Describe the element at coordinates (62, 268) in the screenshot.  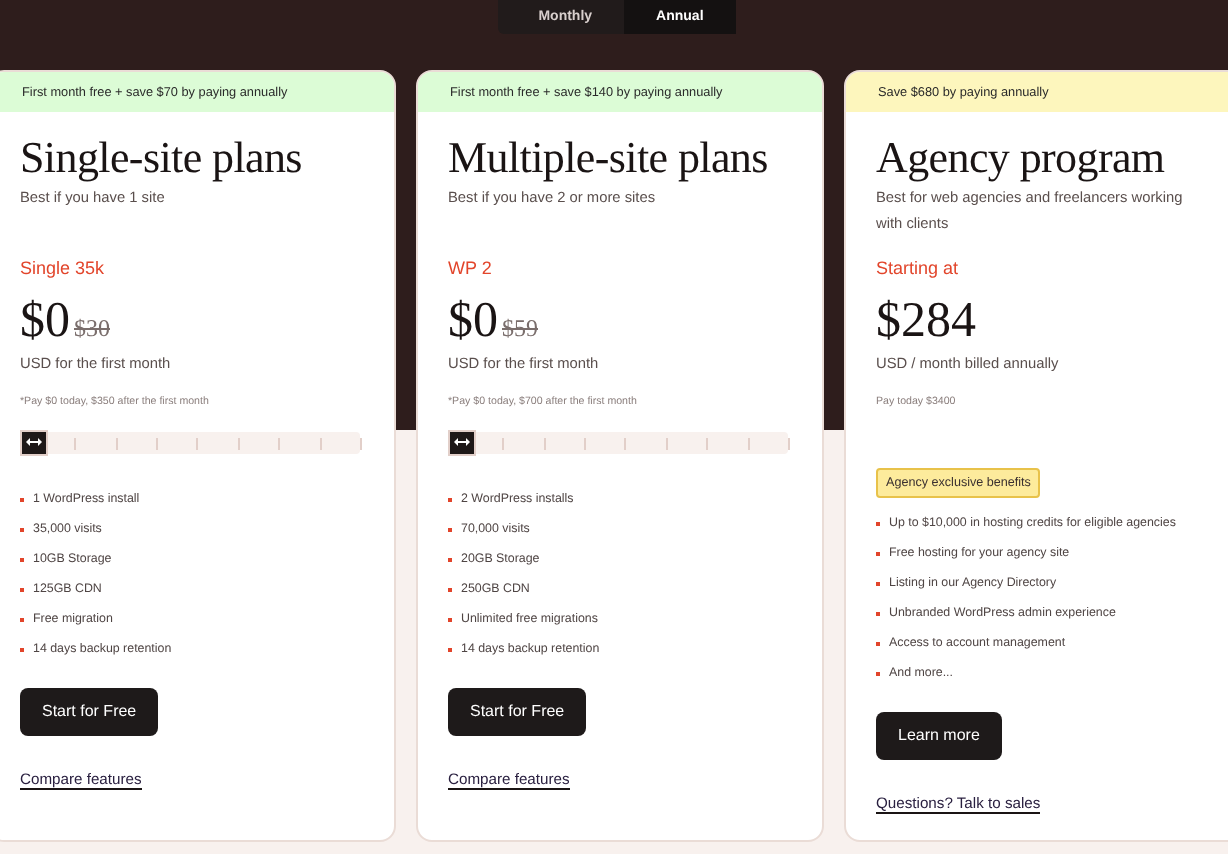
I see `tier-label: Single 35k` at that location.